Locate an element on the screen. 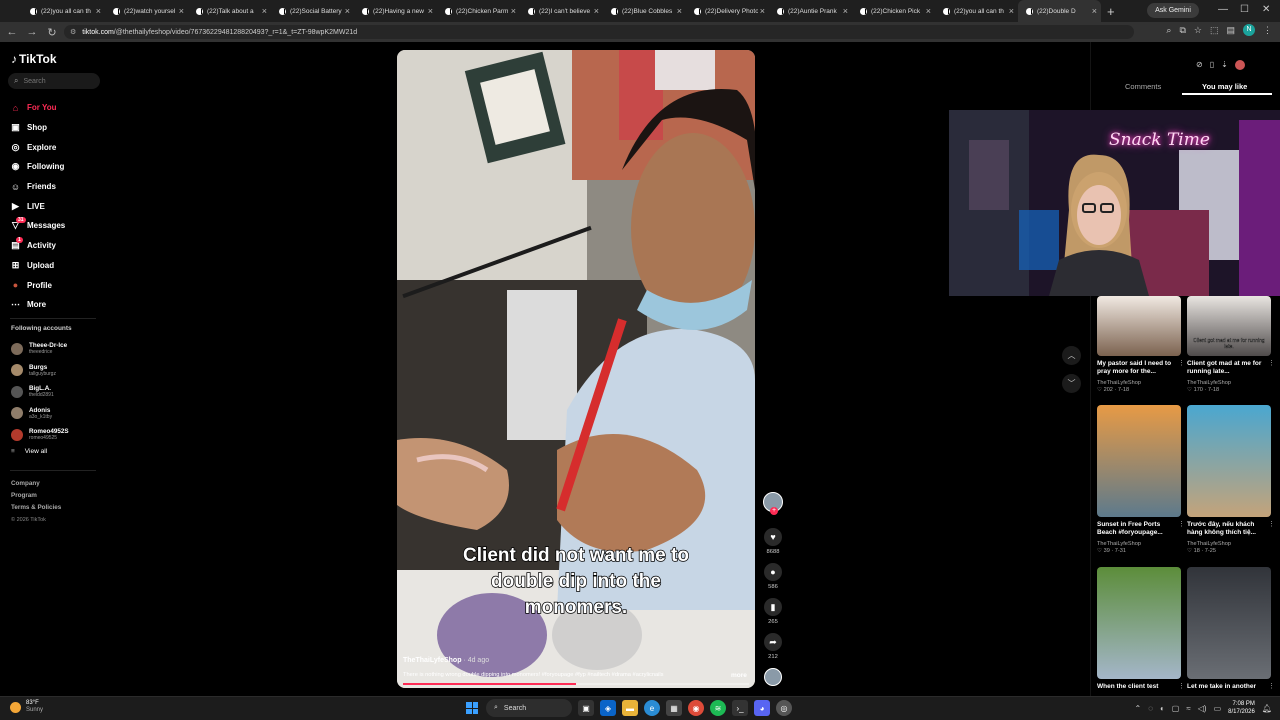 The height and width of the screenshot is (720, 1280). tiktok-logo: ♪ TikTok is located at coordinates (34, 59).